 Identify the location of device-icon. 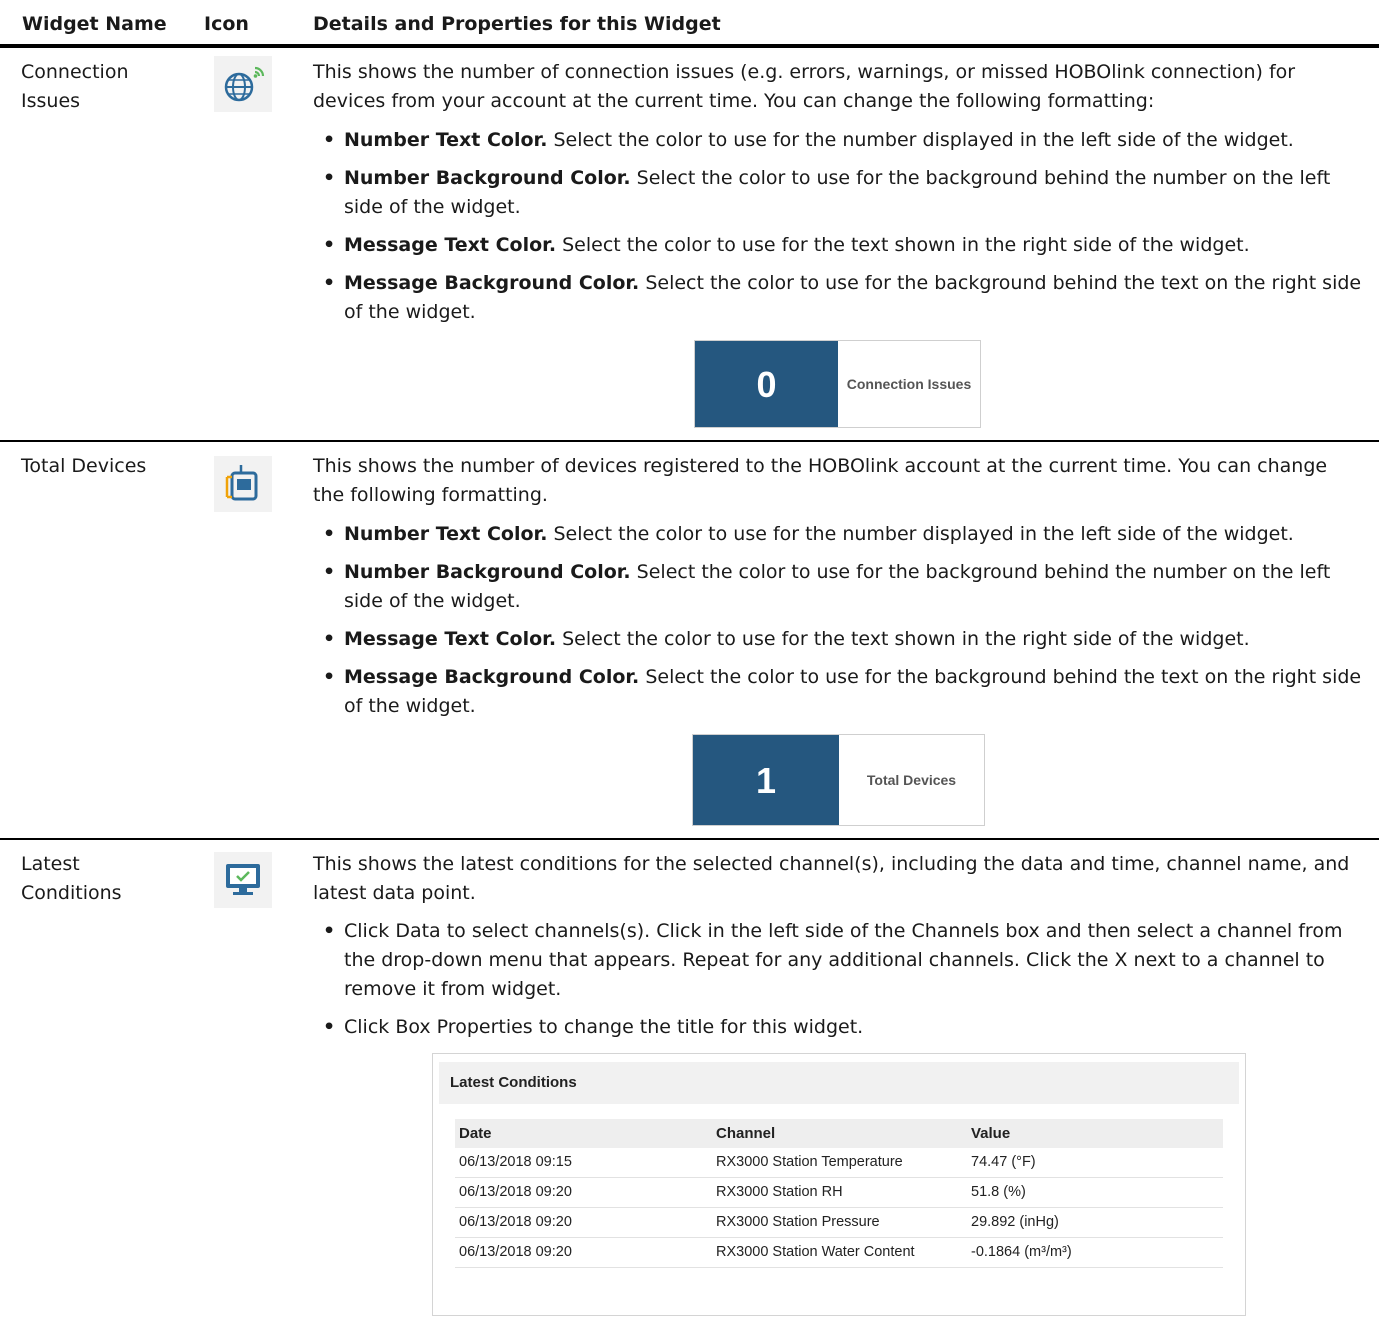
(243, 484).